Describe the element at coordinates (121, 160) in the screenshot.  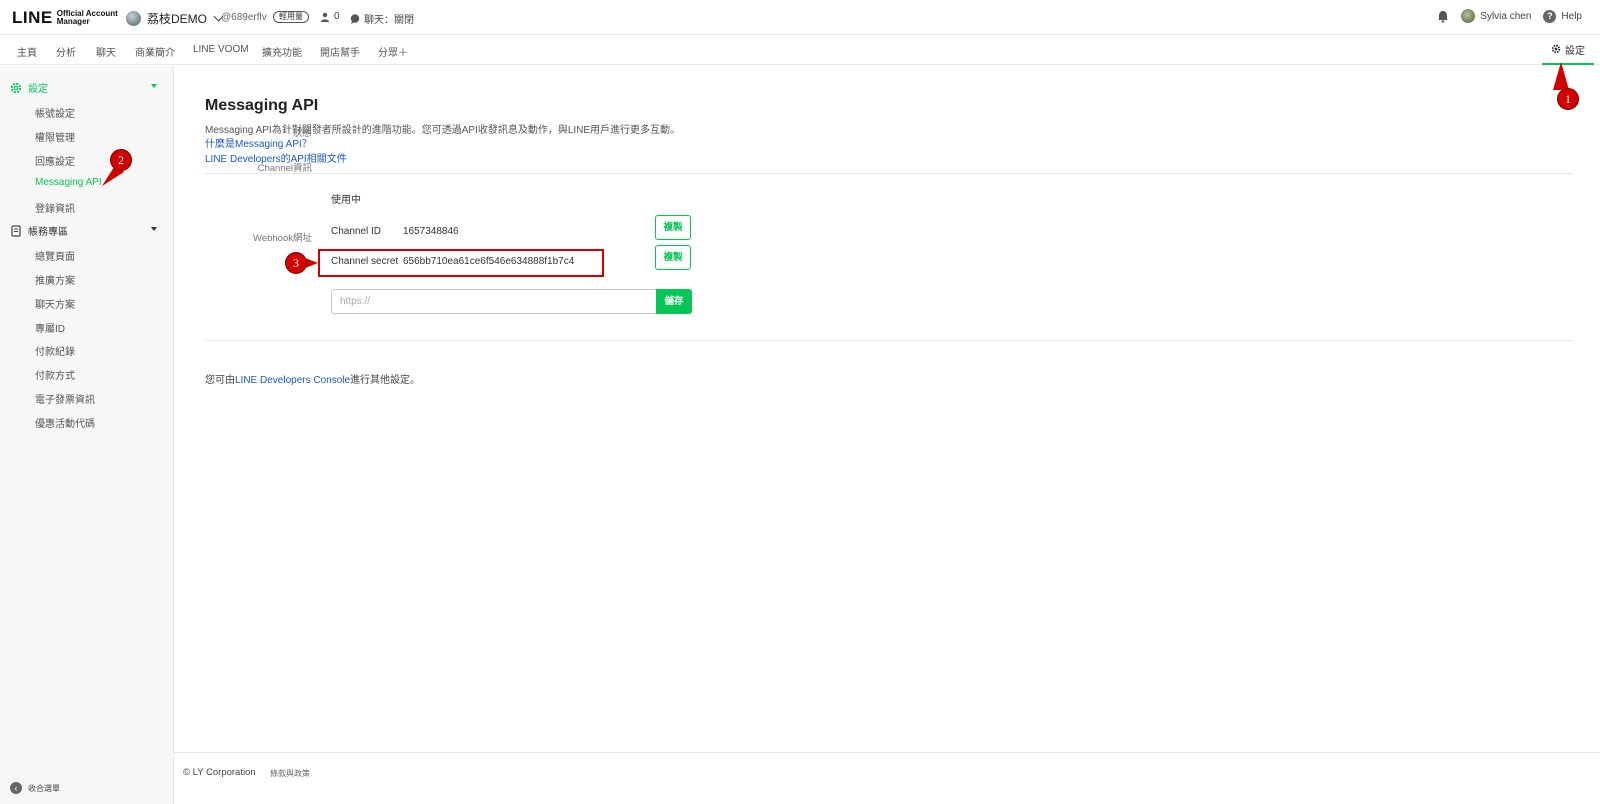
I see `annotation-callout-2: 2` at that location.